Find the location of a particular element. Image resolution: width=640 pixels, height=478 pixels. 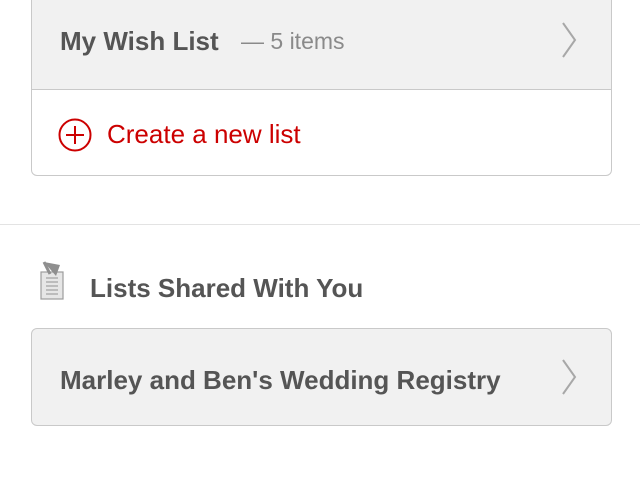

wish-list-title: My Wish List is located at coordinates (139, 41).